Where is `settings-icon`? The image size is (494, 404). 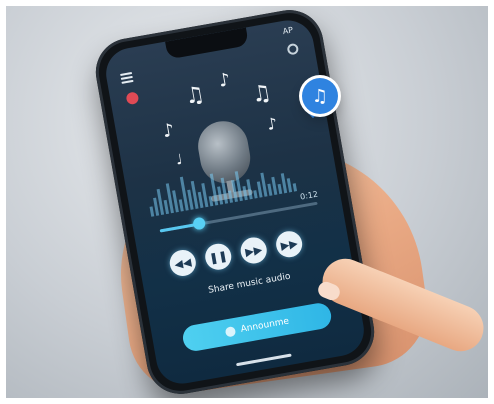
settings-icon is located at coordinates (293, 49).